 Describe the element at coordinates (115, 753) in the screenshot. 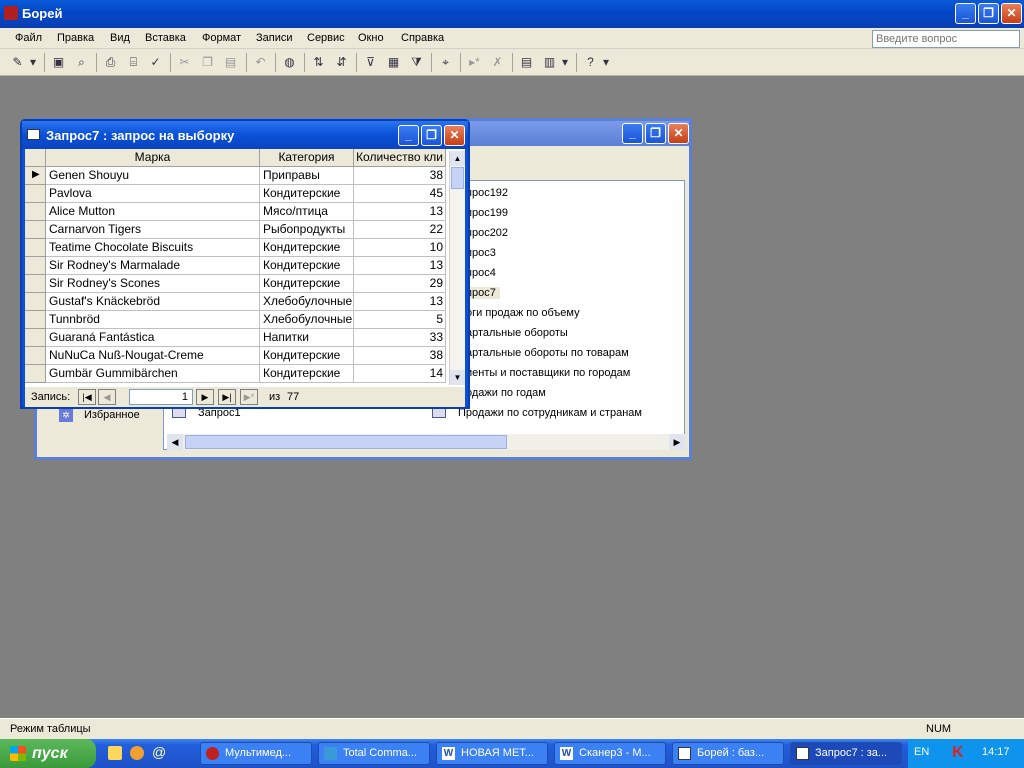

I see `quicklaunch-notepad-icon` at that location.